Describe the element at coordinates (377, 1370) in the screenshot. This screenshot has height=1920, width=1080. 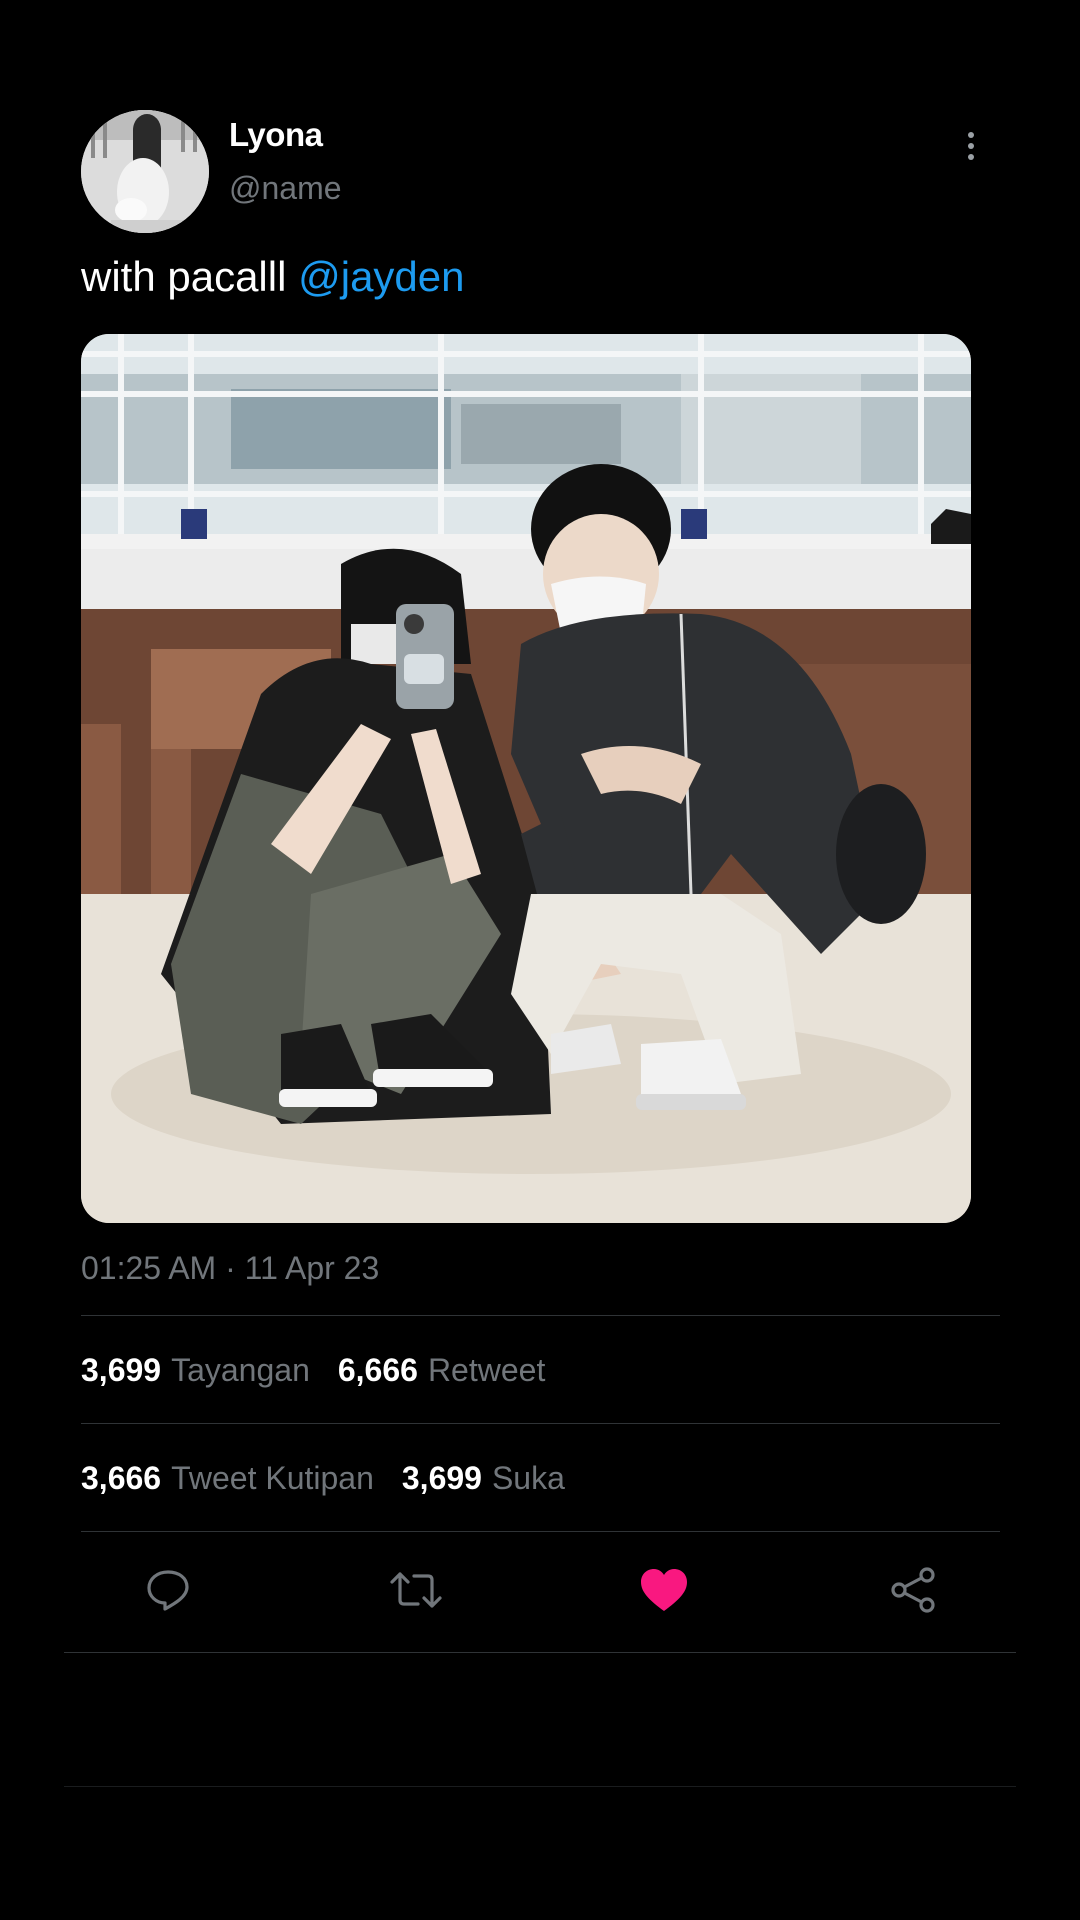
I see `retweets-count: 6,666` at that location.